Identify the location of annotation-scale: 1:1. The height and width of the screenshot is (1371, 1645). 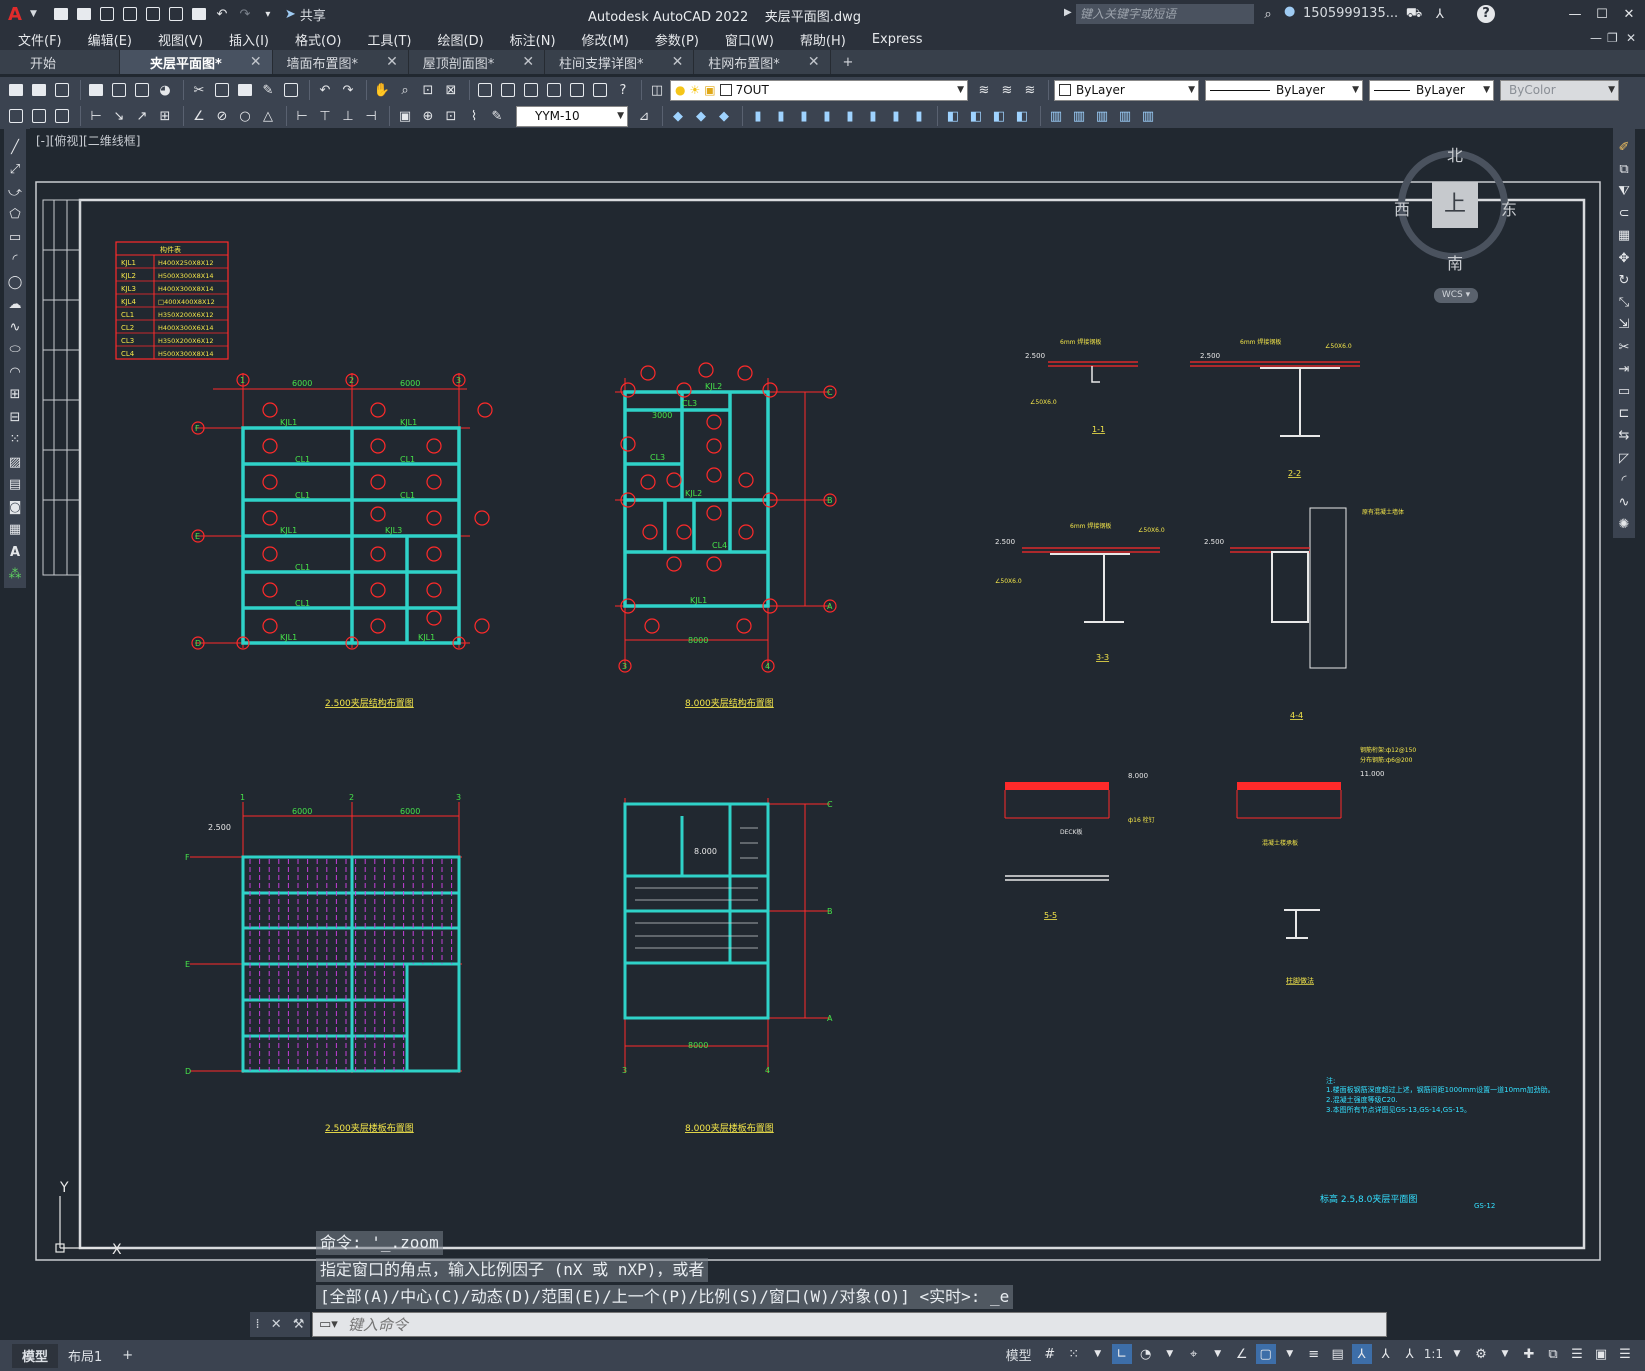
(1433, 1354).